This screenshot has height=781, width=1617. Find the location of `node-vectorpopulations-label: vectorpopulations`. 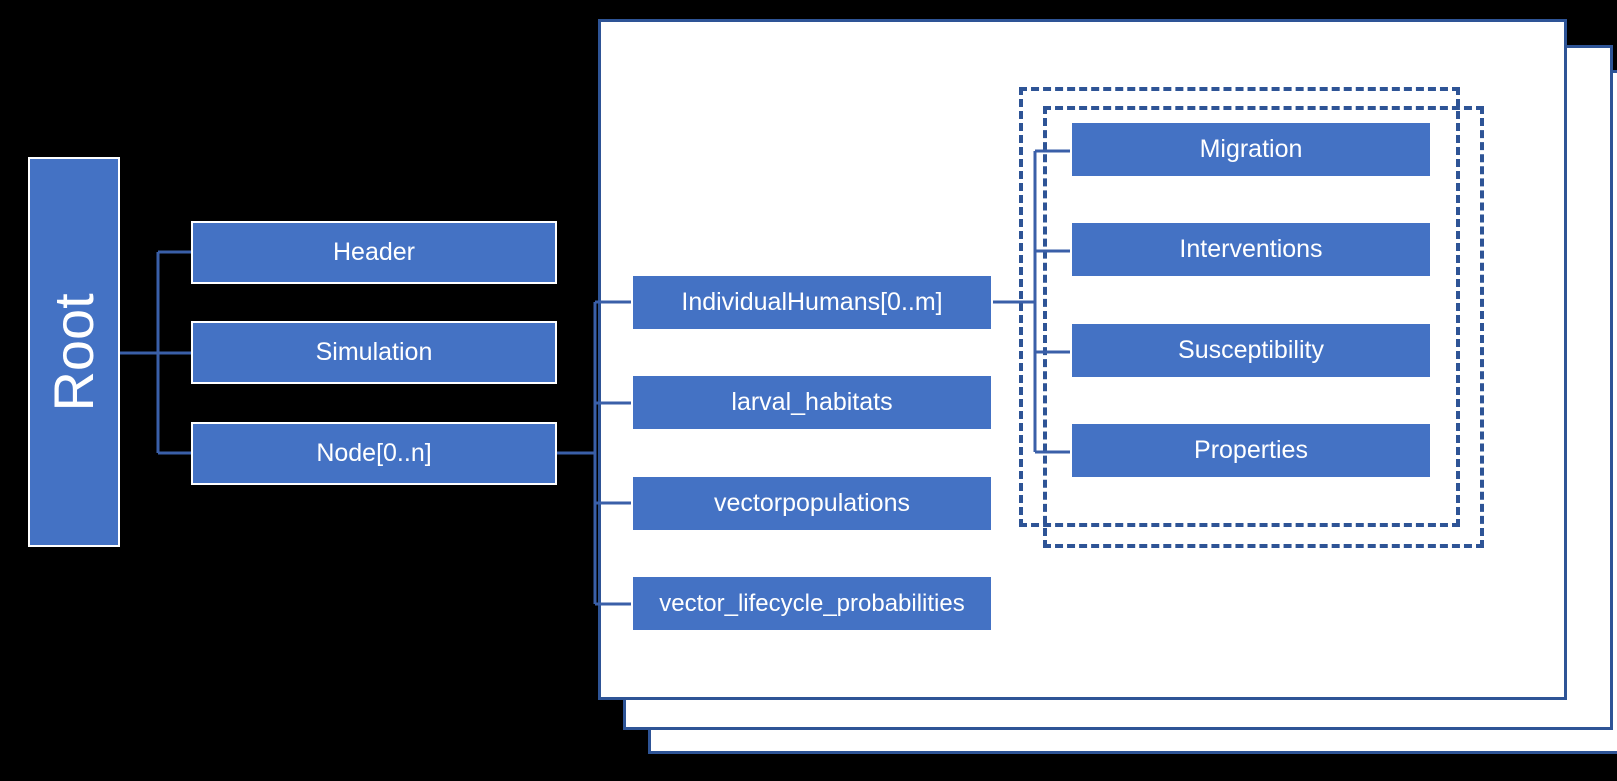

node-vectorpopulations-label: vectorpopulations is located at coordinates (812, 503).